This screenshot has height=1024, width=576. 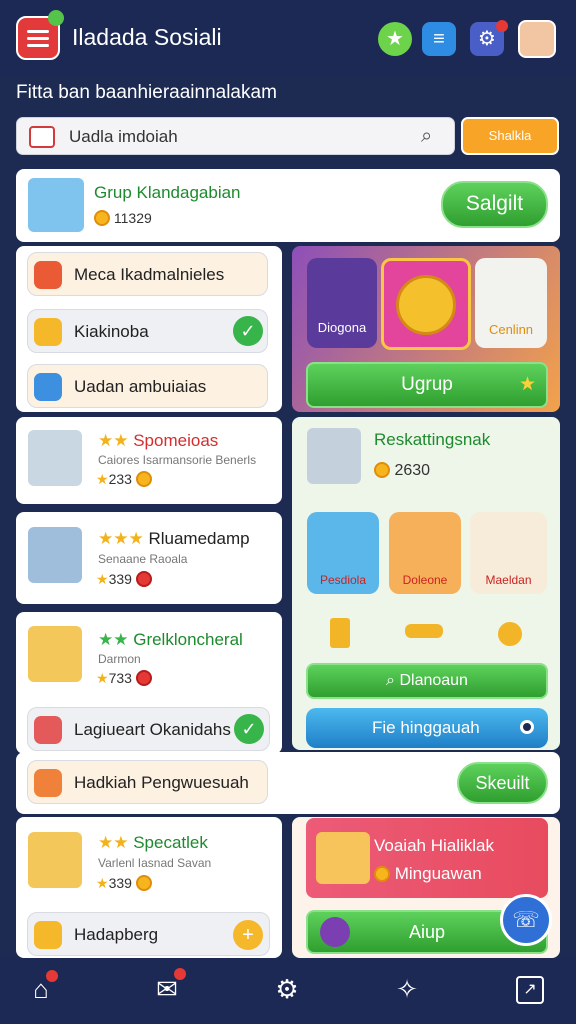 What do you see at coordinates (438, 873) in the screenshot?
I see `gift-sub-text: Minguawan` at bounding box center [438, 873].